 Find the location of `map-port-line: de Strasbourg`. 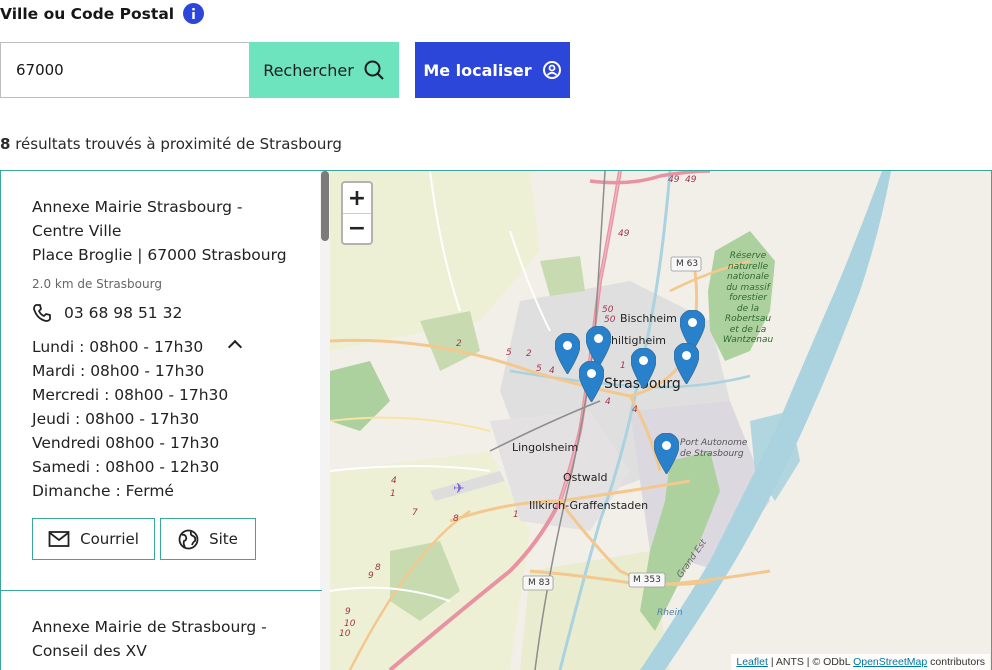

map-port-line: de Strasbourg is located at coordinates (712, 454).